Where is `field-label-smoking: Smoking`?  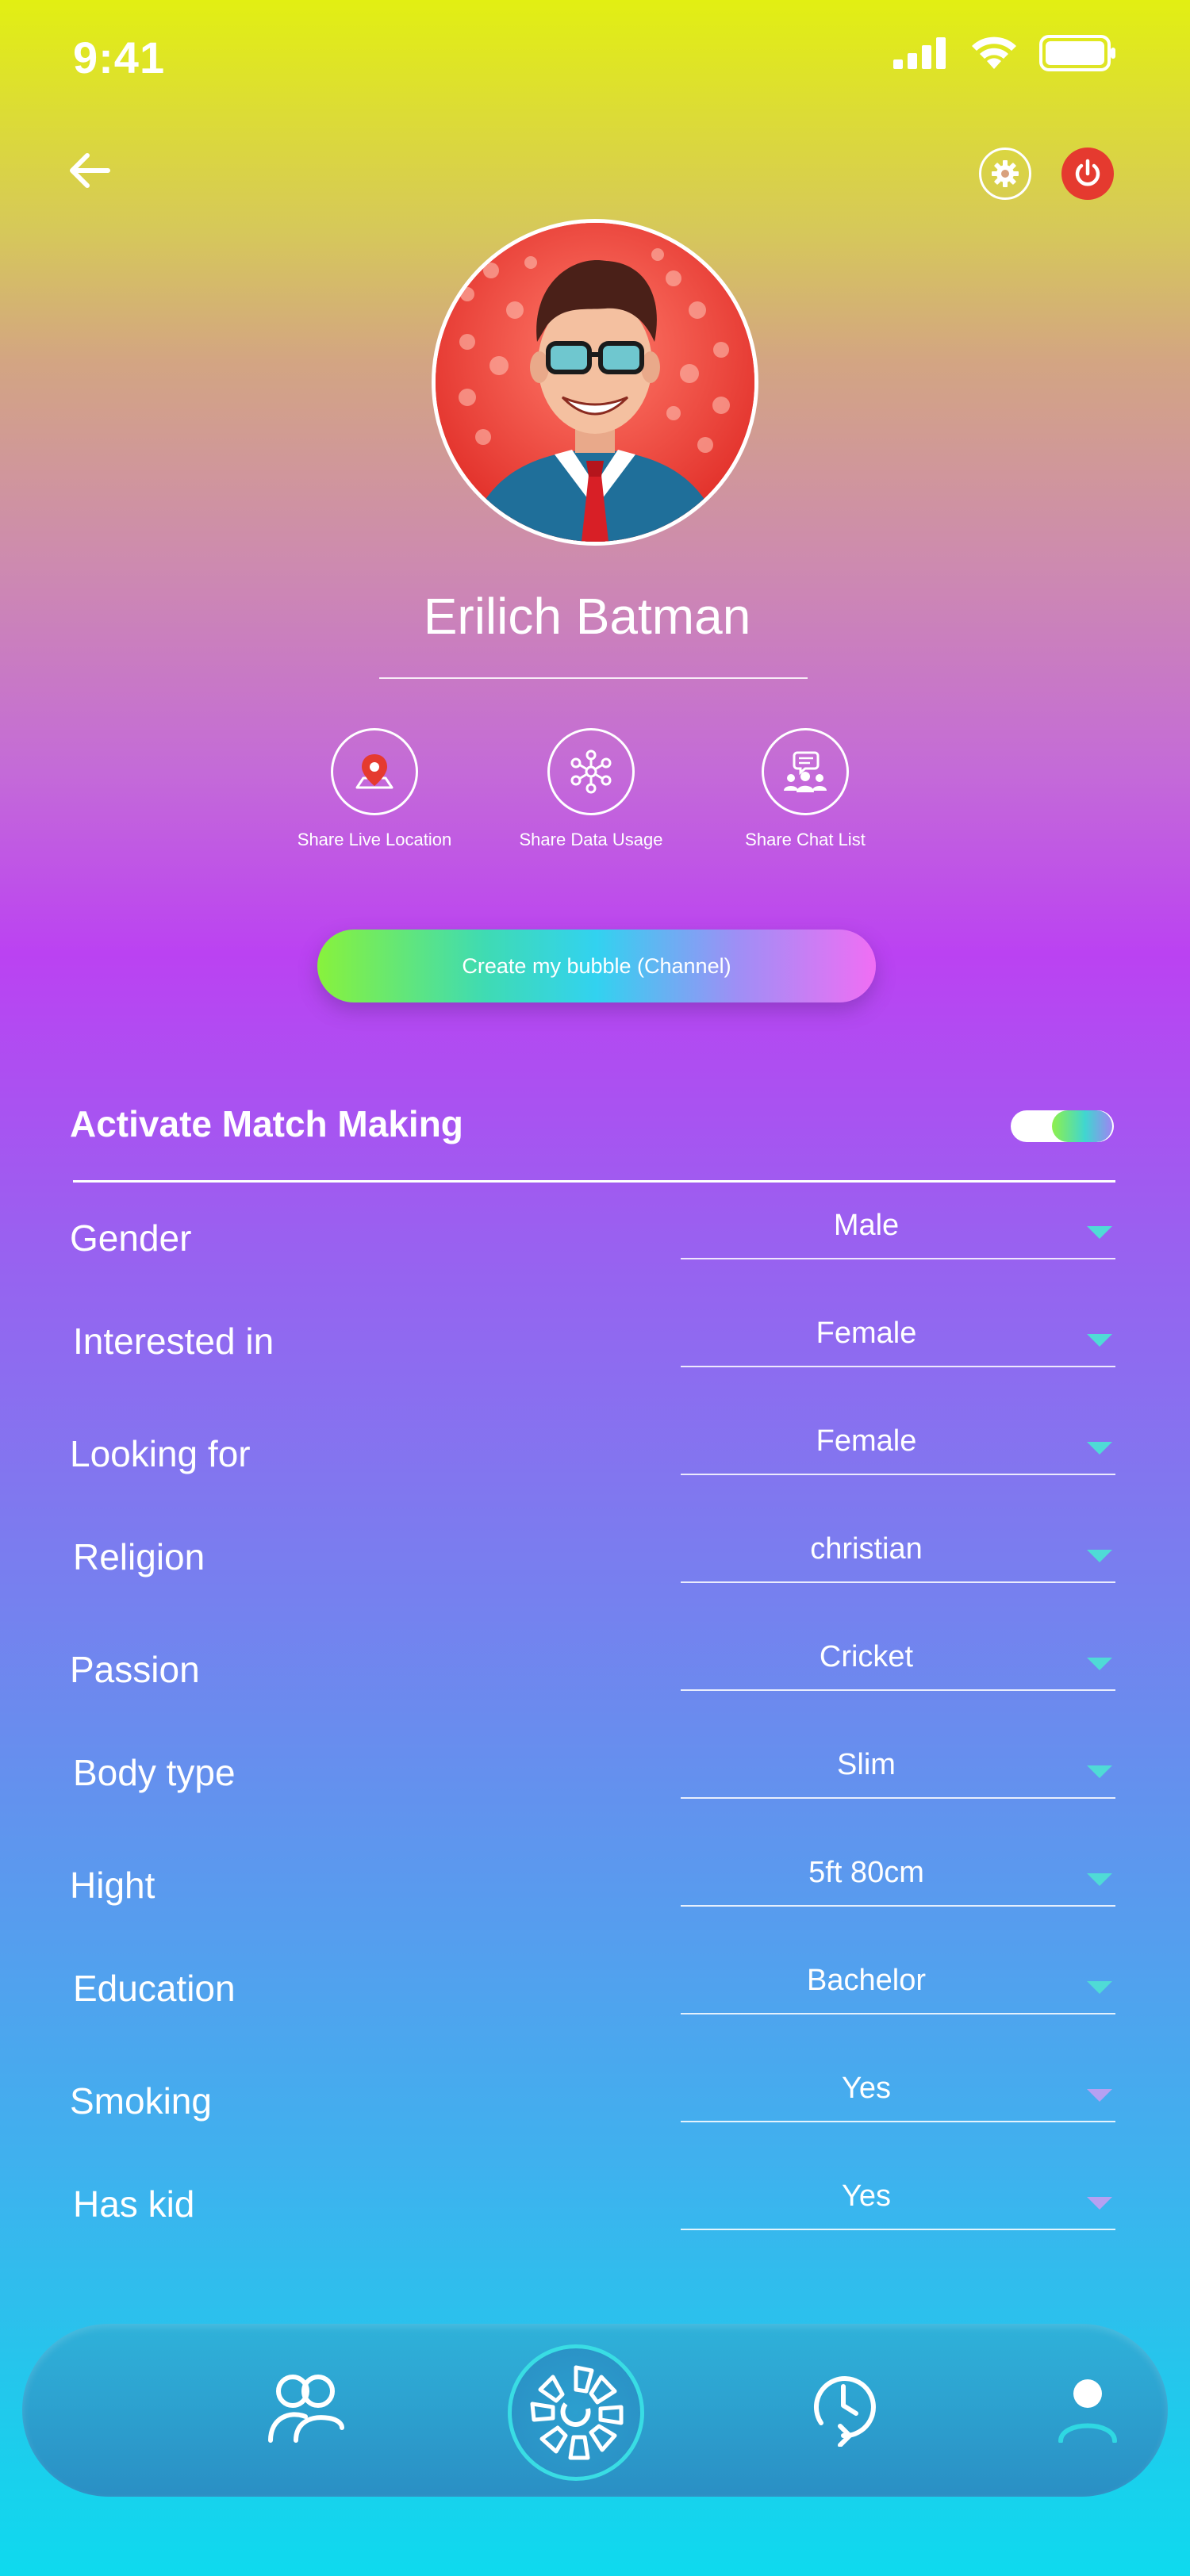
field-label-smoking: Smoking is located at coordinates (141, 2101).